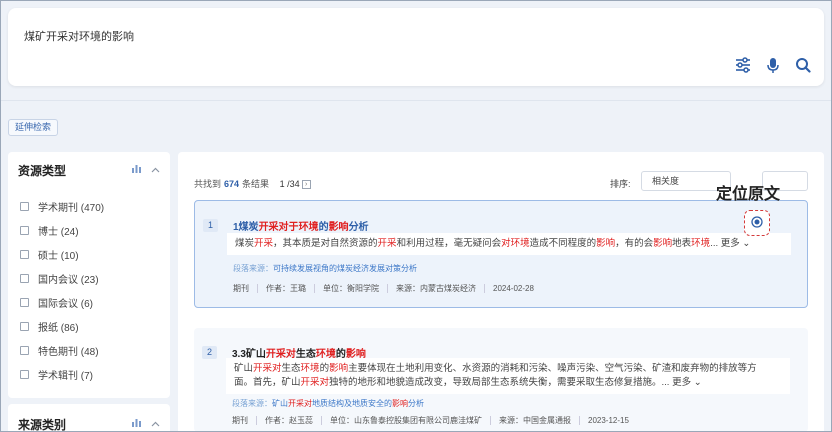 The height and width of the screenshot is (432, 832). I want to click on filter-item: 报纸 (86), so click(49, 326).